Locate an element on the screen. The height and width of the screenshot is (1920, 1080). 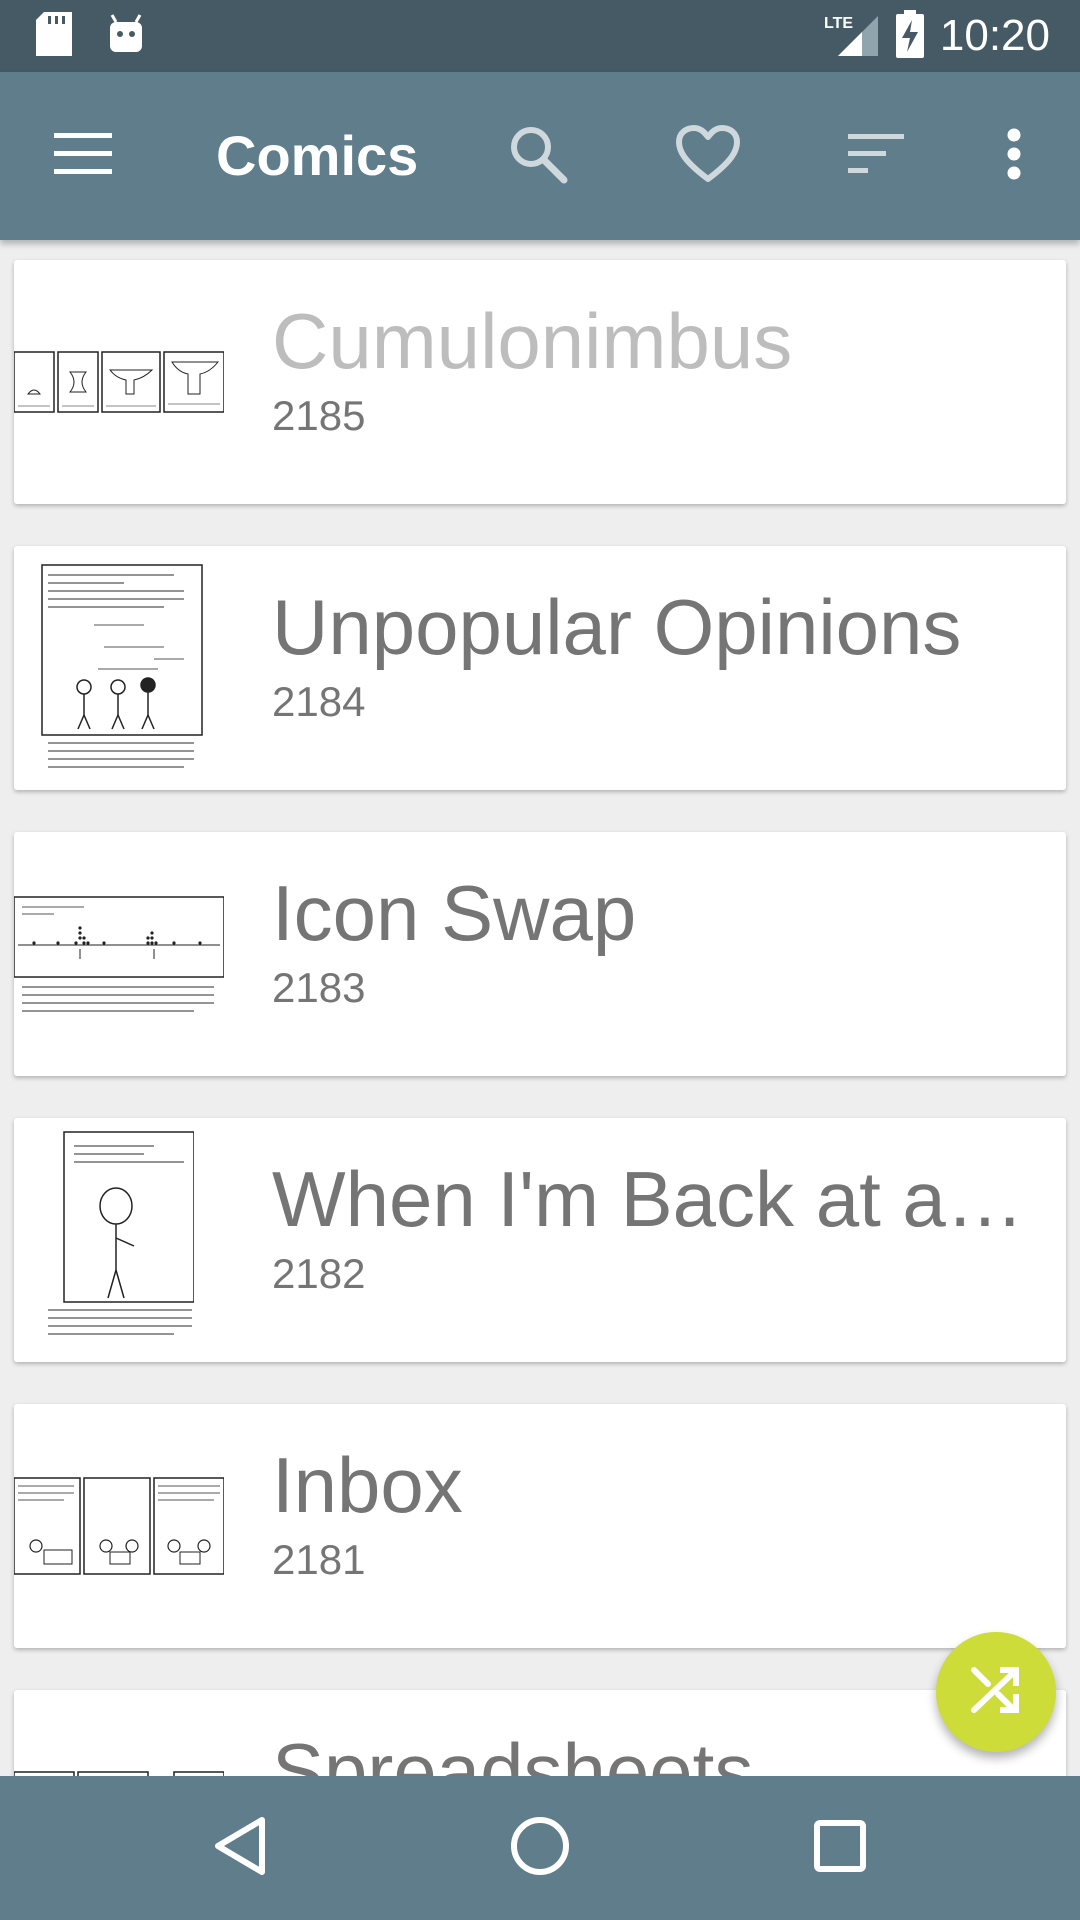
sort-icon is located at coordinates (876, 156).